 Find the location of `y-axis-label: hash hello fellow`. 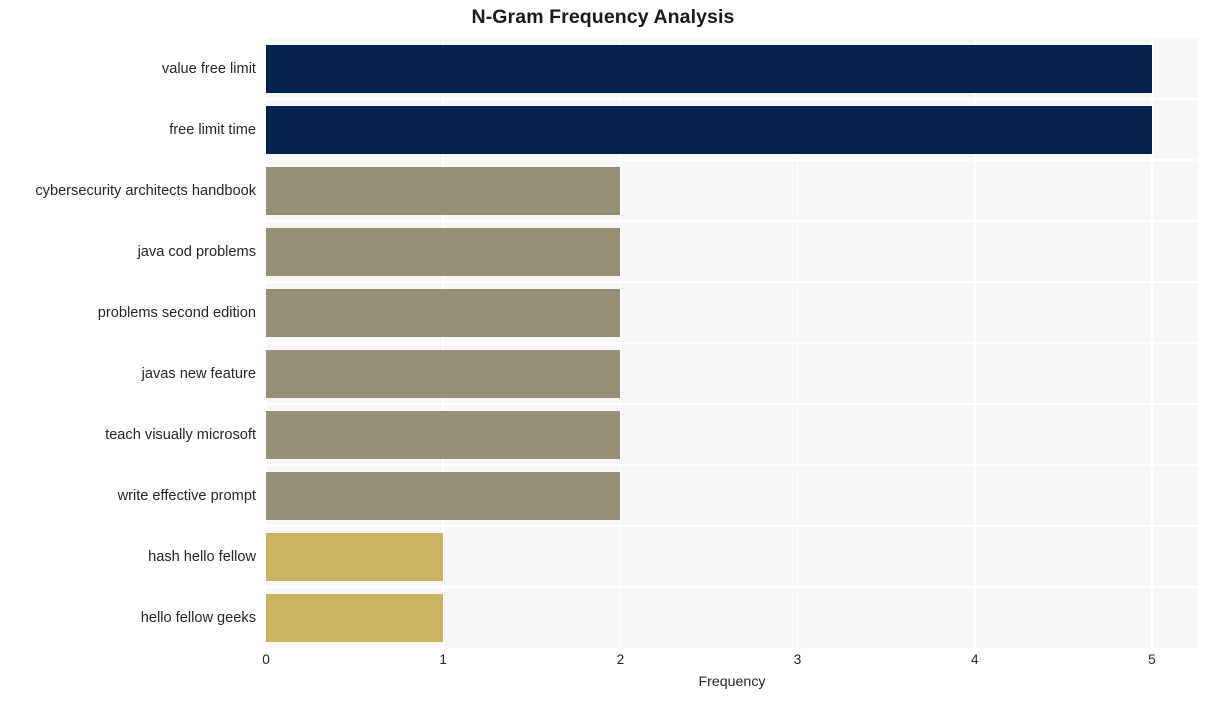

y-axis-label: hash hello fellow is located at coordinates (202, 556).